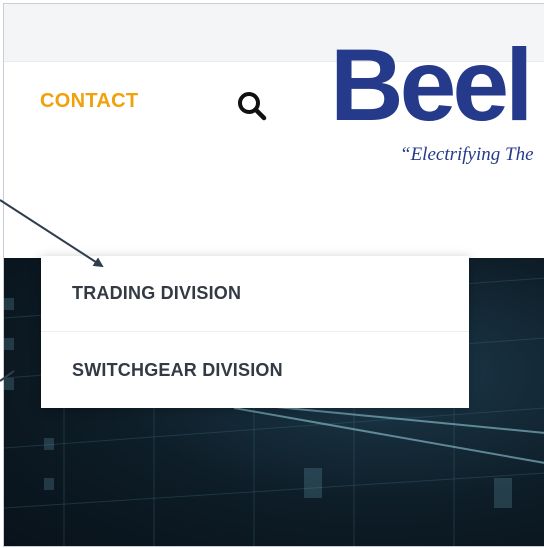 The image size is (544, 548). I want to click on logo-wordmark: Beel, so click(431, 92).